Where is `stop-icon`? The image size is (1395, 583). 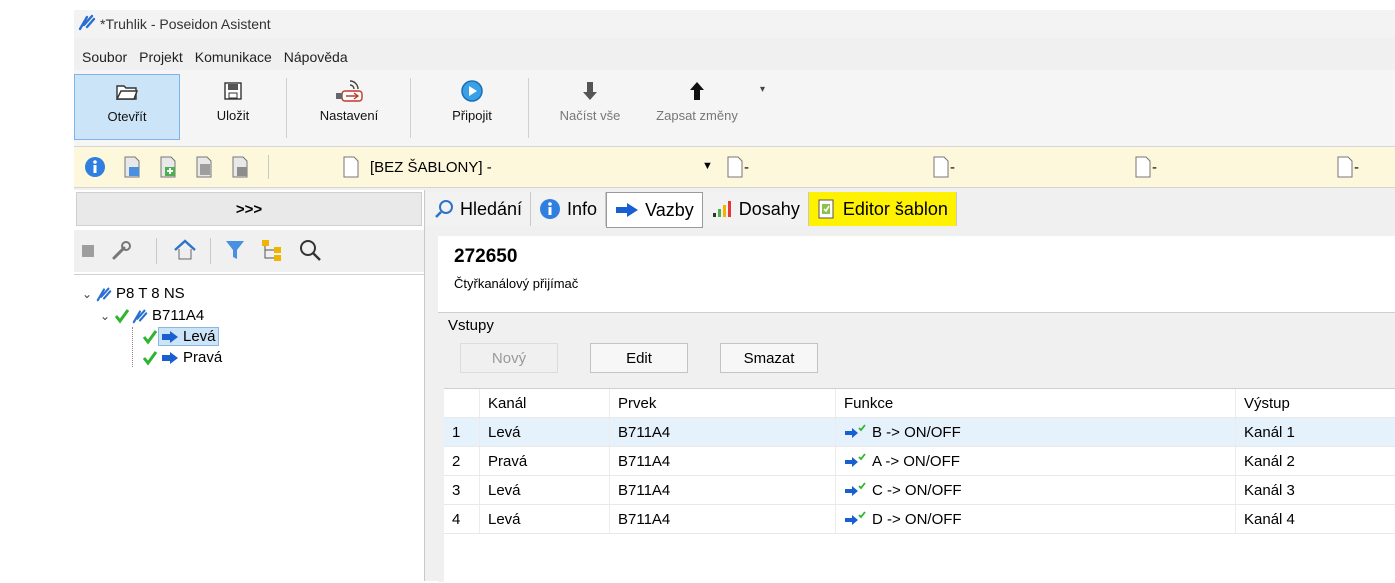
stop-icon is located at coordinates (88, 252).